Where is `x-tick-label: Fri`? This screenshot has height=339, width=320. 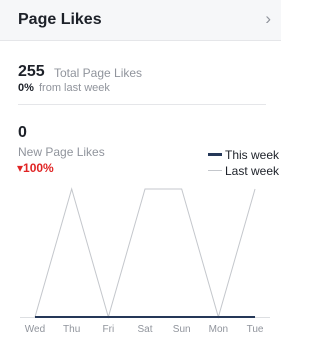 x-tick-label: Fri is located at coordinates (109, 329).